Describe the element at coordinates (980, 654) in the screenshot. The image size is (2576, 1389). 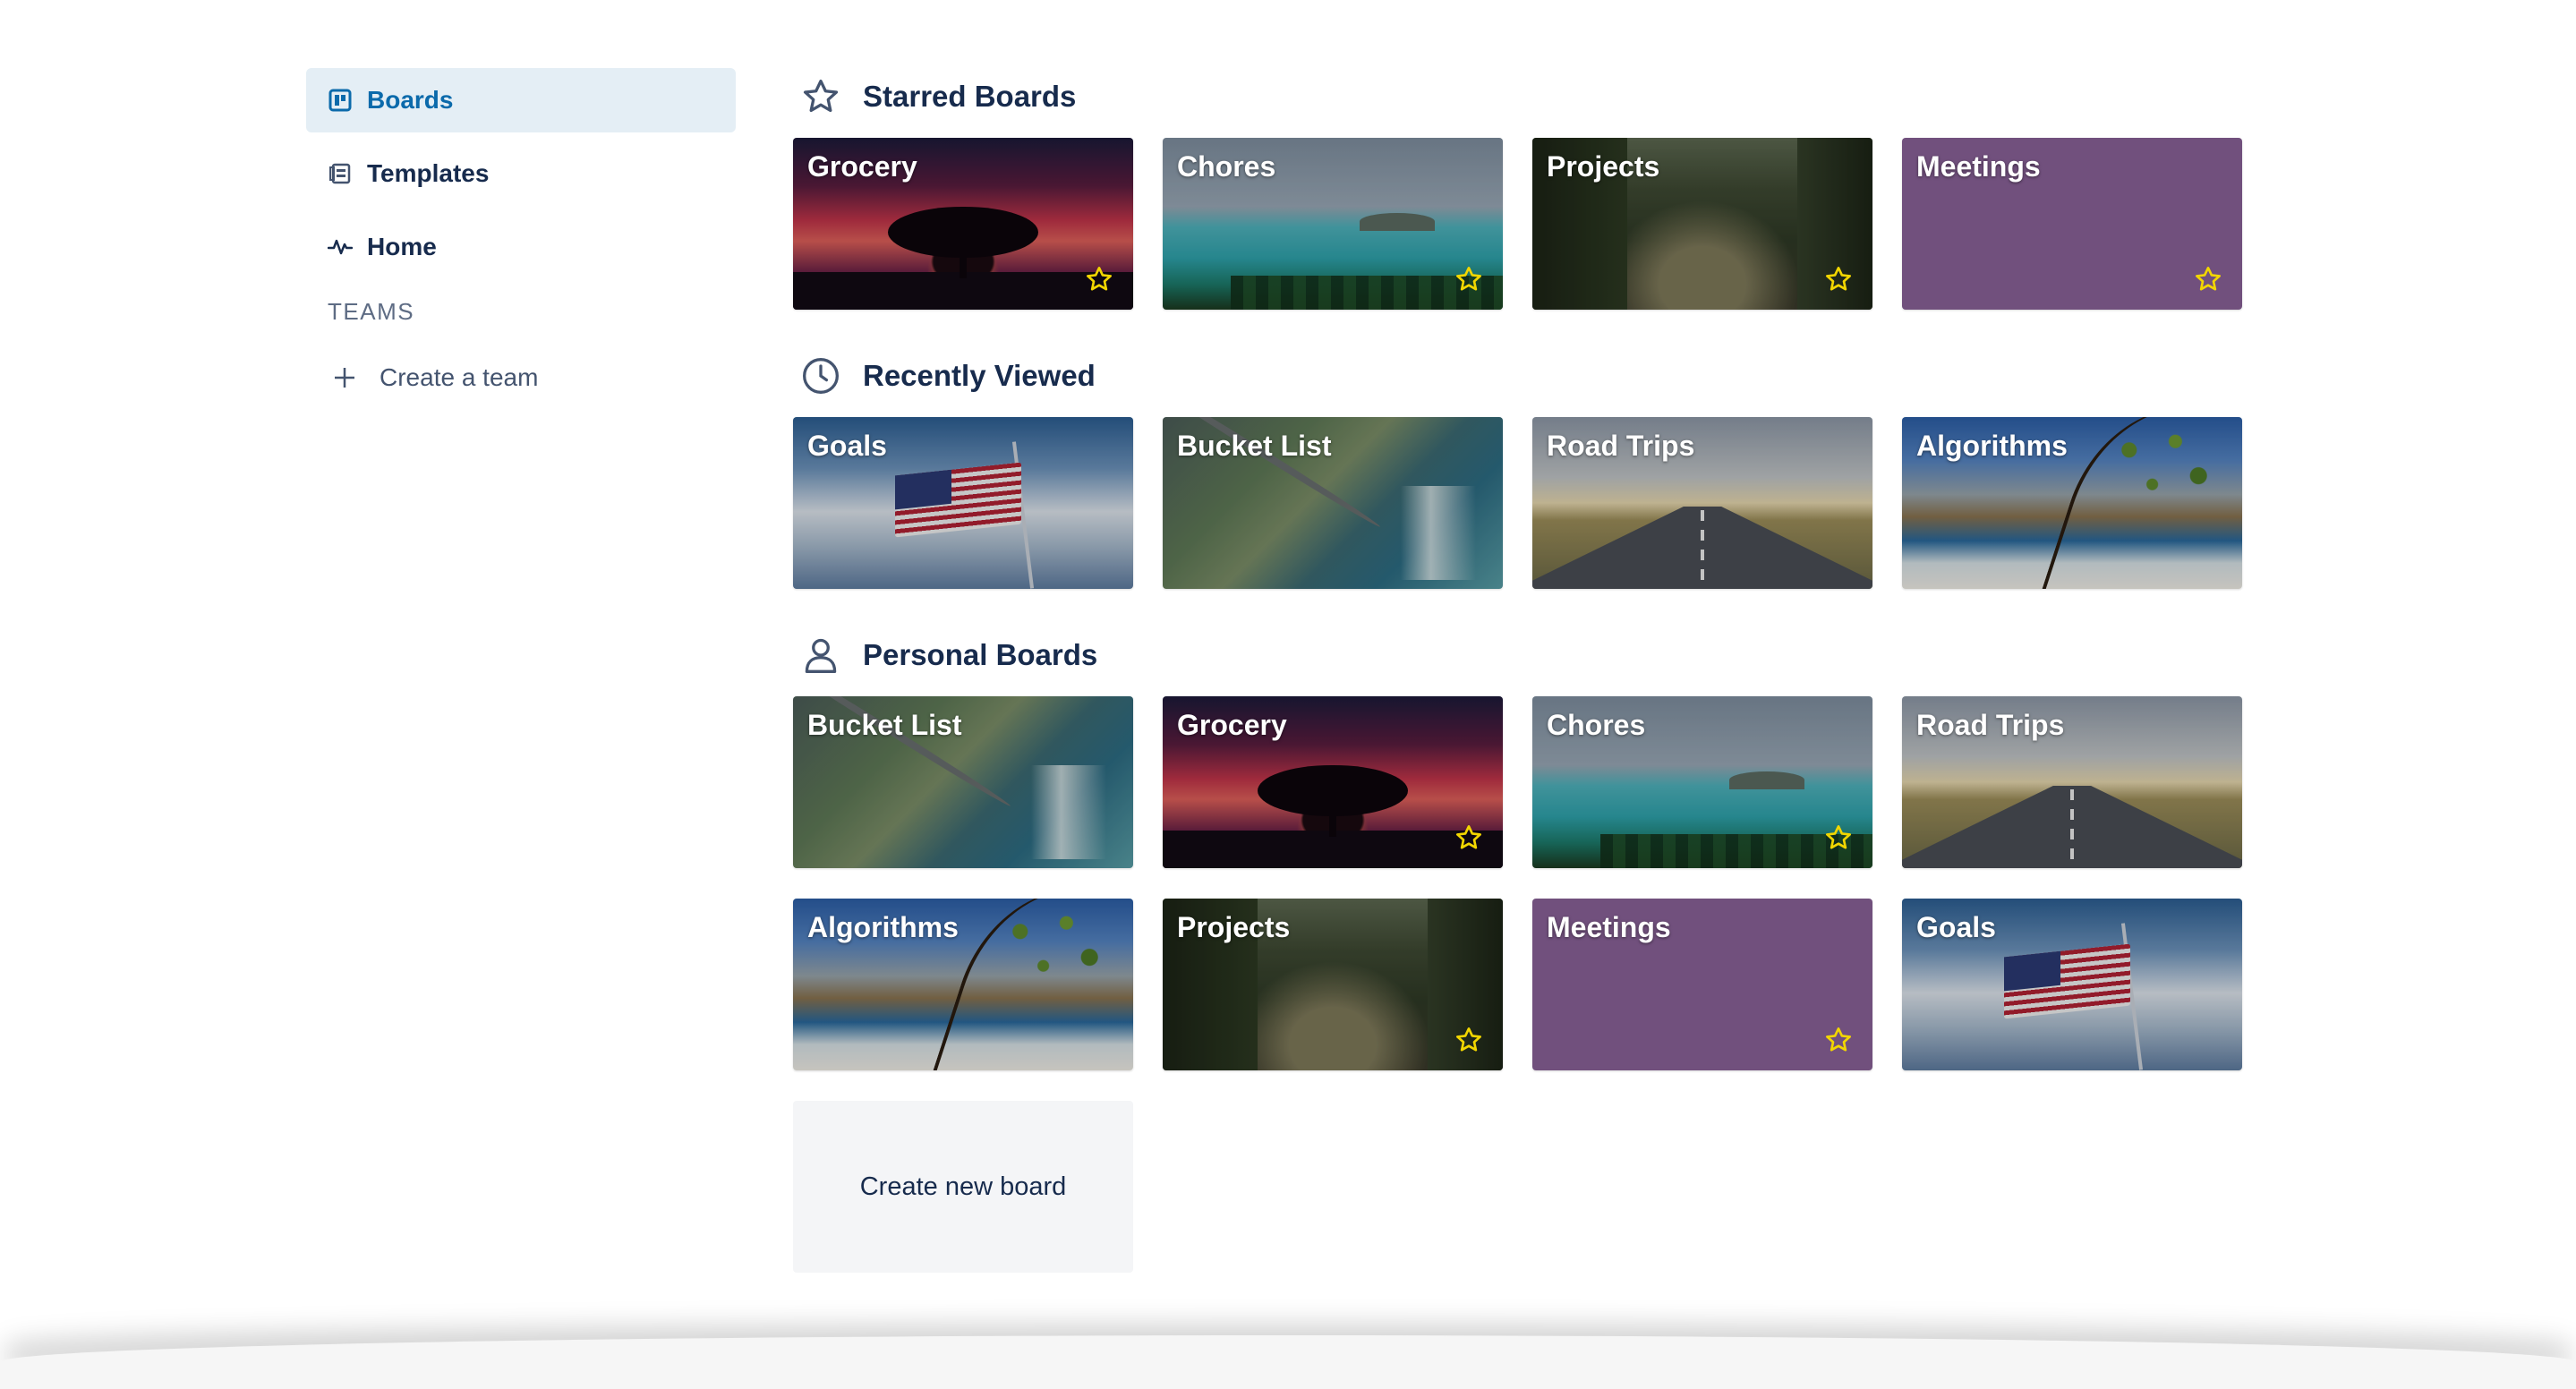
I see `section-title: Personal Boards` at that location.